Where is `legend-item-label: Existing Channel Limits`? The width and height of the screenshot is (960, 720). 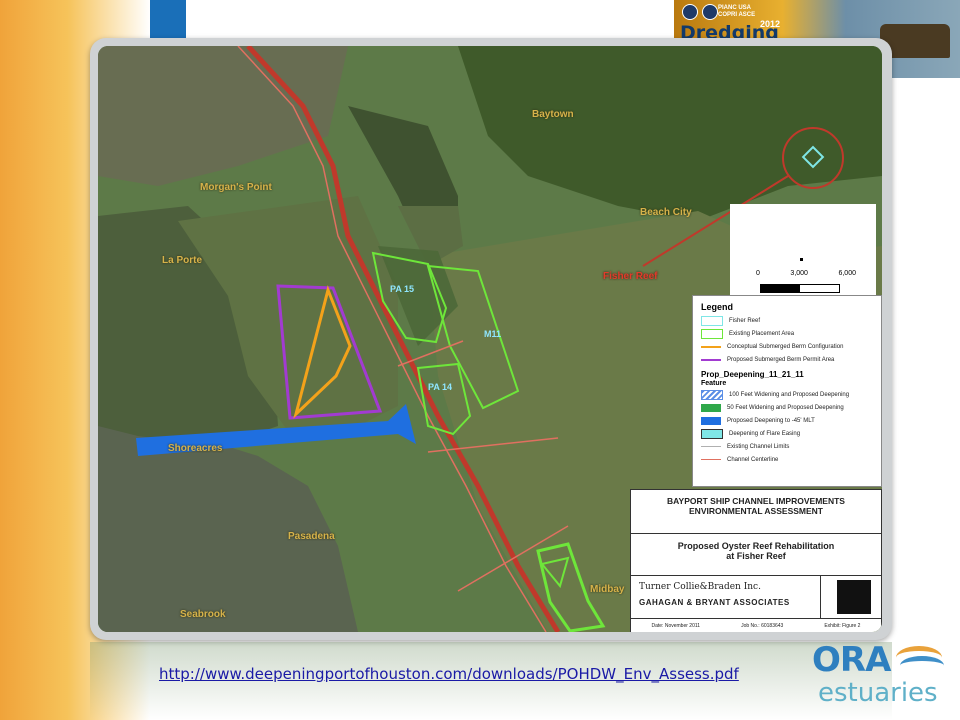
legend-item-label: Existing Channel Limits is located at coordinates (758, 446).